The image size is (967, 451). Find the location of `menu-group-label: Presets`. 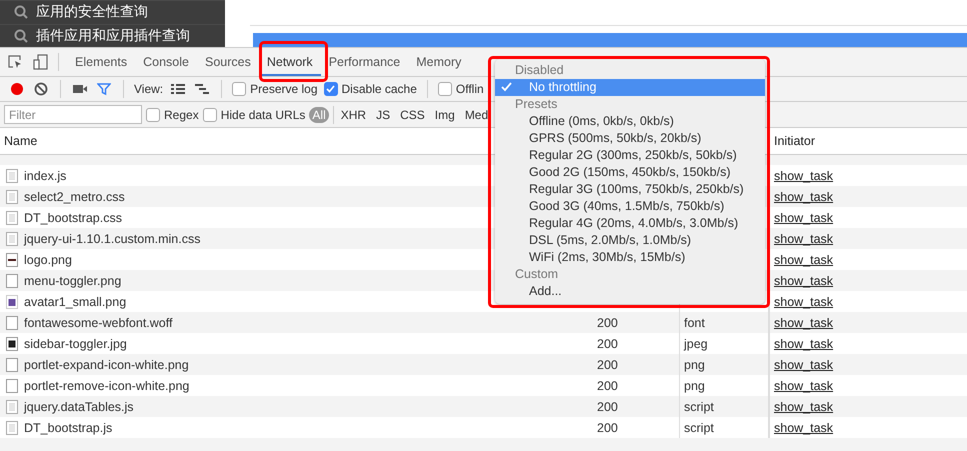

menu-group-label: Presets is located at coordinates (536, 104).